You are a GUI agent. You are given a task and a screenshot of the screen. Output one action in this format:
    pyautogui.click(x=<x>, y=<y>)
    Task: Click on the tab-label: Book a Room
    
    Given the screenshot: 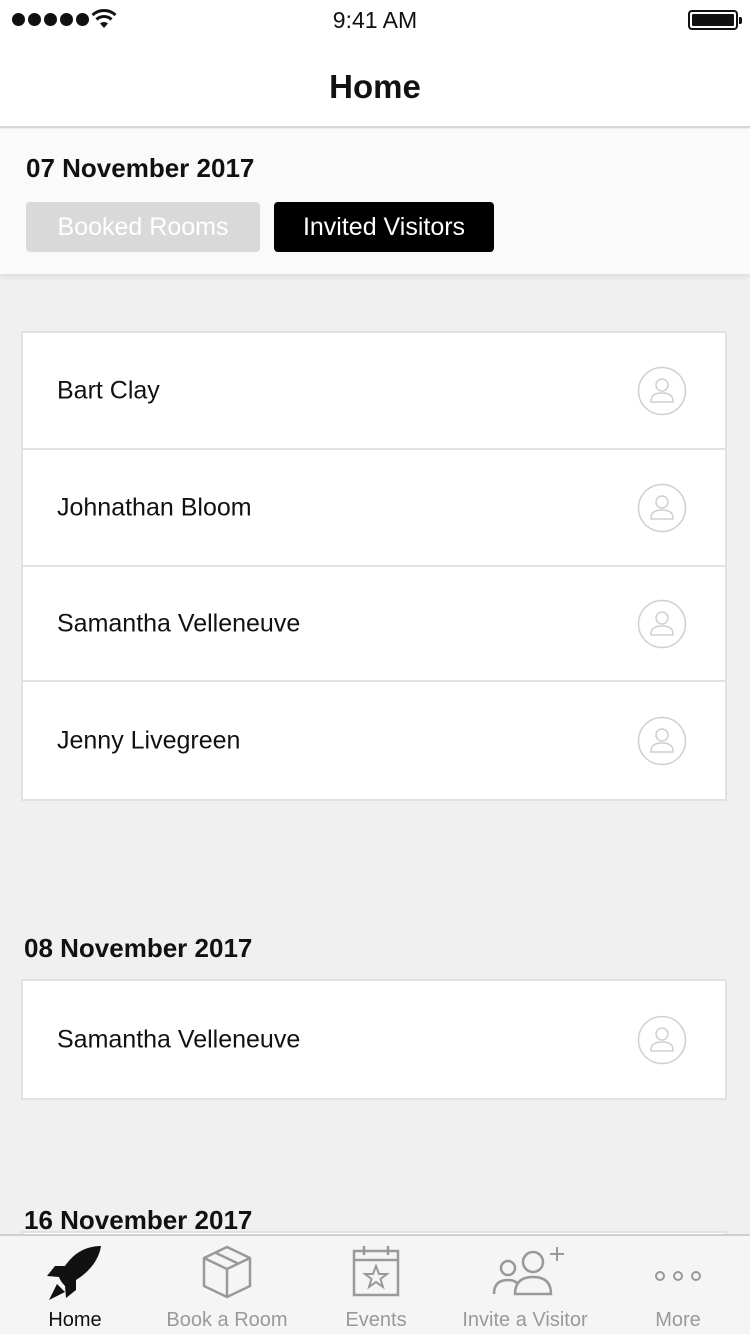 What is the action you would take?
    pyautogui.click(x=227, y=1320)
    